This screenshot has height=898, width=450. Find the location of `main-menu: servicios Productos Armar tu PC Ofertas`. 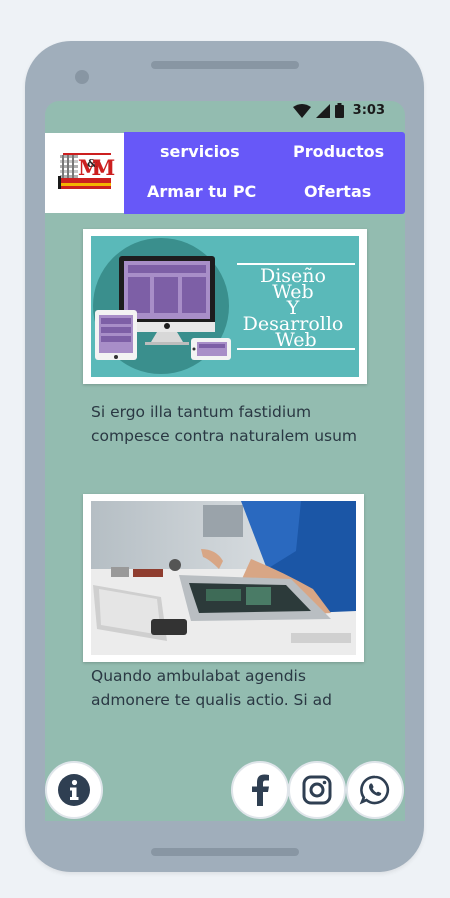

main-menu: servicios Productos Armar tu PC Ofertas is located at coordinates (264, 173).